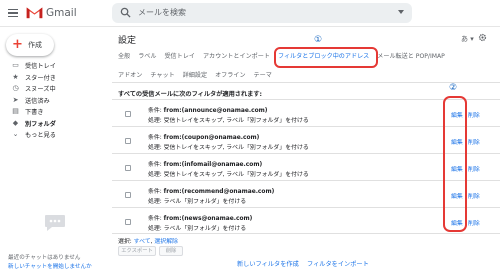 Image resolution: width=500 pixels, height=272 pixels. I want to click on tab-accounts: アカウントとインポート, so click(236, 55).